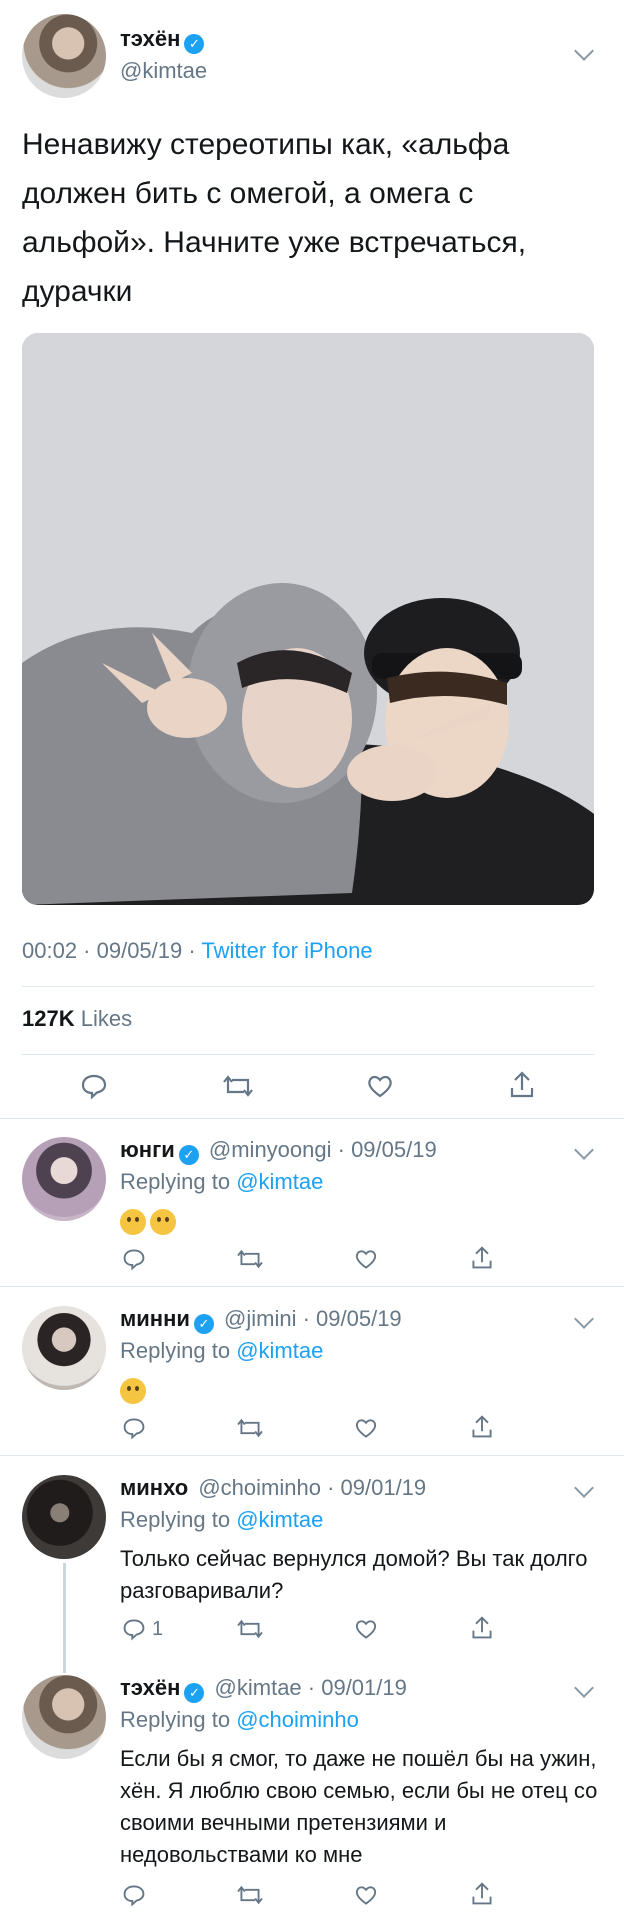  I want to click on replying-to: Replying to @choiminho, so click(239, 1720).